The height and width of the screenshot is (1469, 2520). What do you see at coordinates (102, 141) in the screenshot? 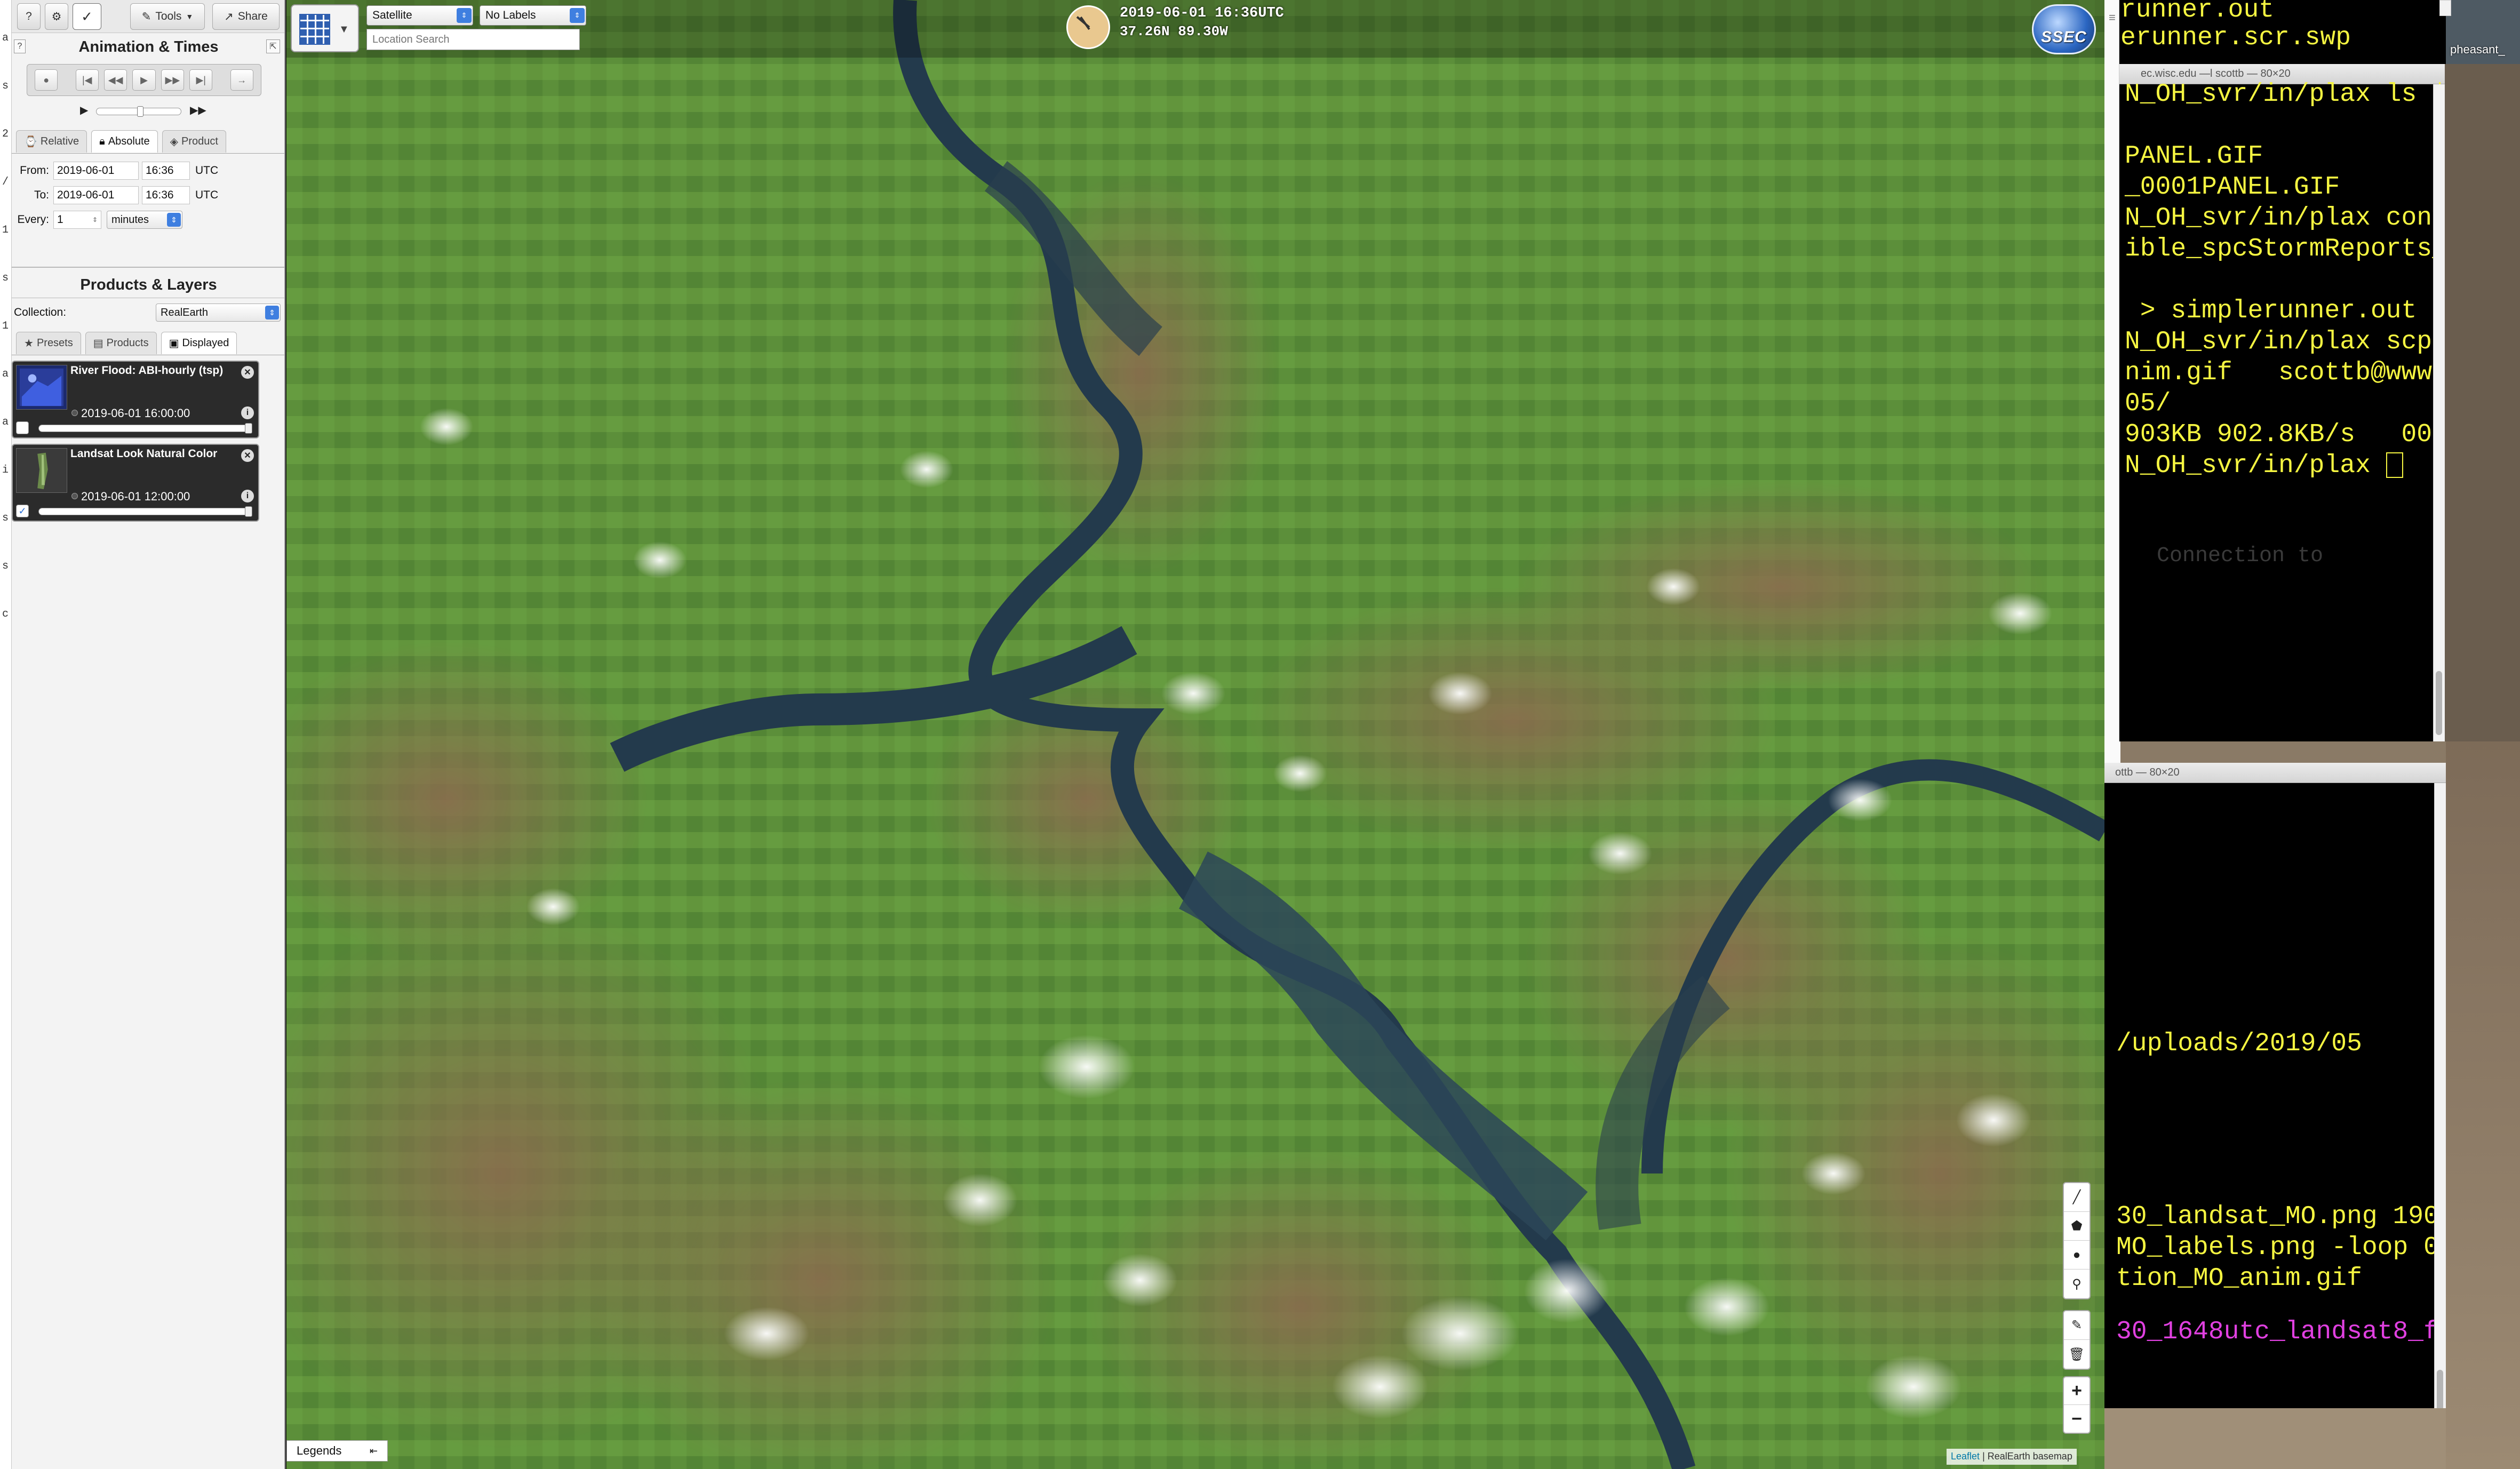
I see `lock-icon: 🔒︎` at bounding box center [102, 141].